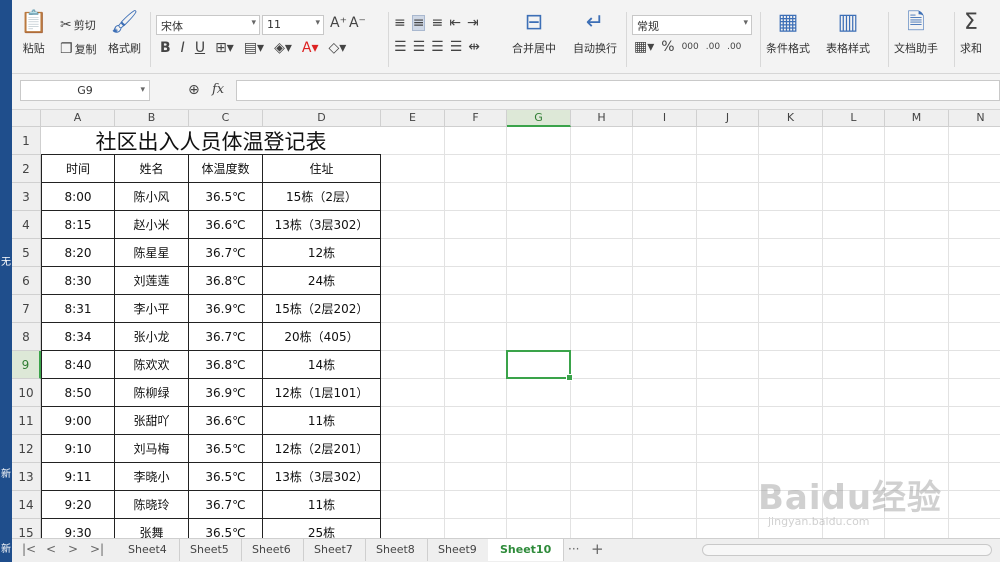 The image size is (1000, 562). What do you see at coordinates (78, 449) in the screenshot?
I see `table-cell: 9:10` at bounding box center [78, 449].